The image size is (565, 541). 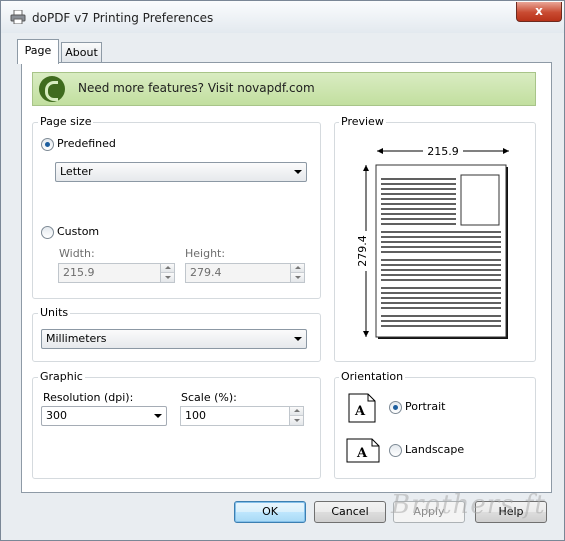 What do you see at coordinates (539, 12) in the screenshot?
I see `close-button: x` at bounding box center [539, 12].